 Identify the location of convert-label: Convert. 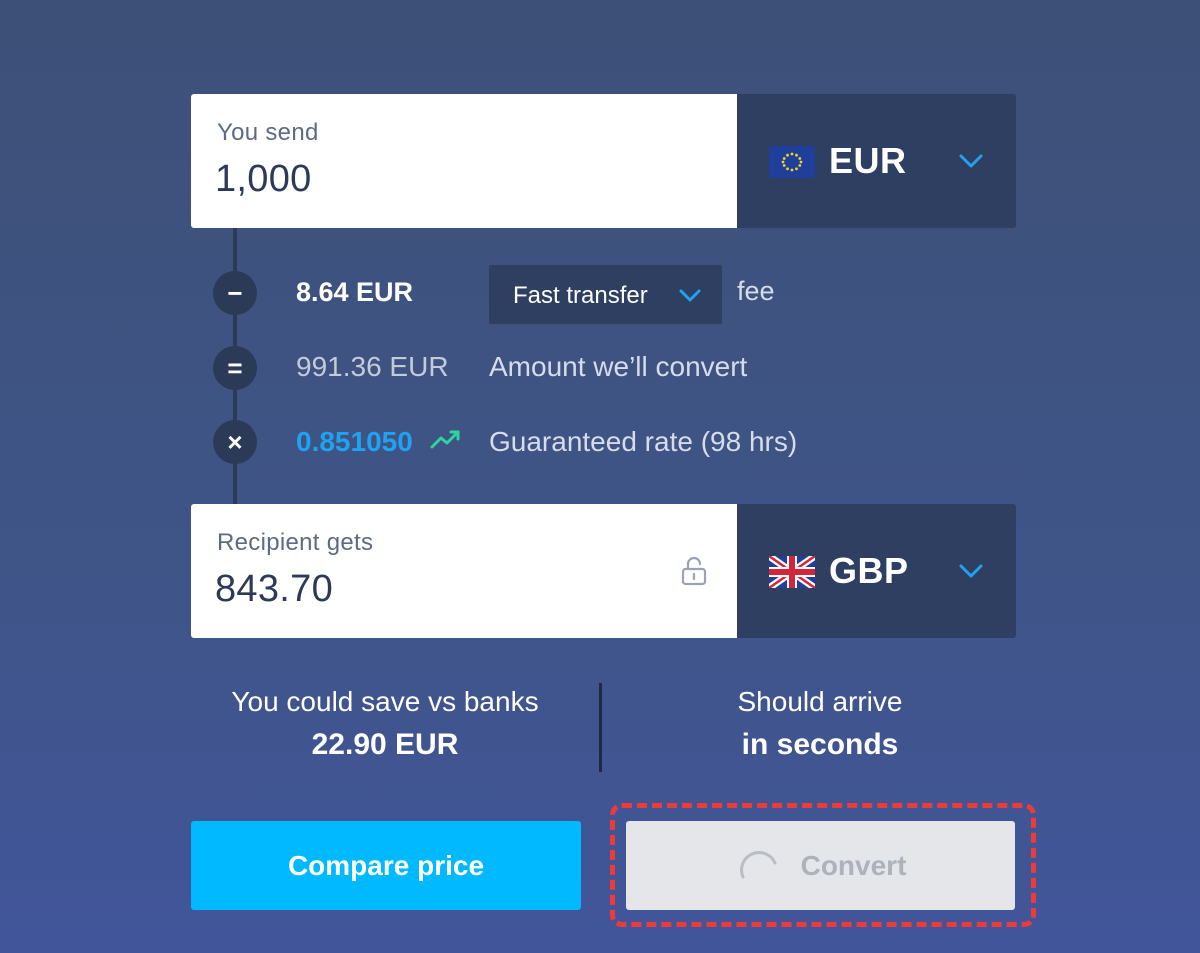
(853, 865).